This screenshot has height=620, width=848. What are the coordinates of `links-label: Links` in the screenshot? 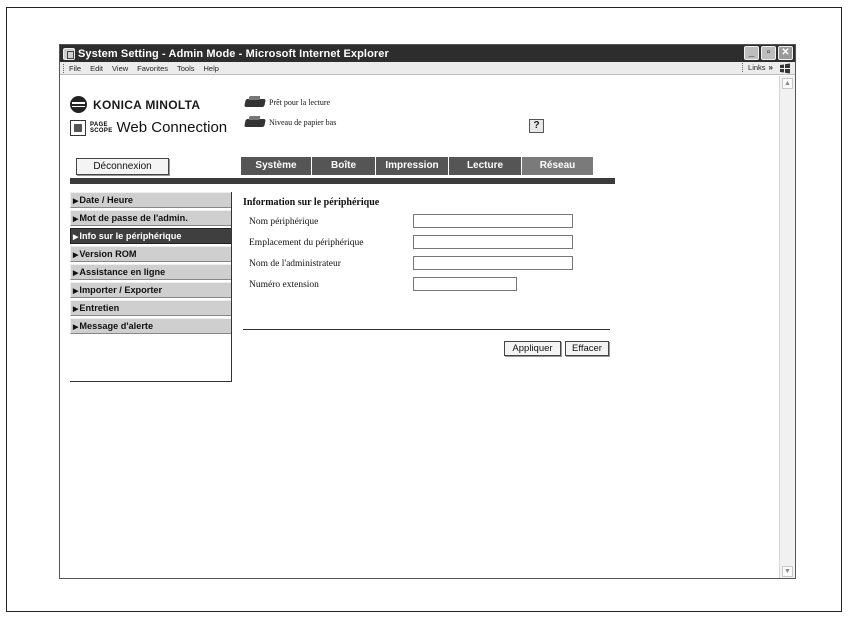 It's located at (757, 67).